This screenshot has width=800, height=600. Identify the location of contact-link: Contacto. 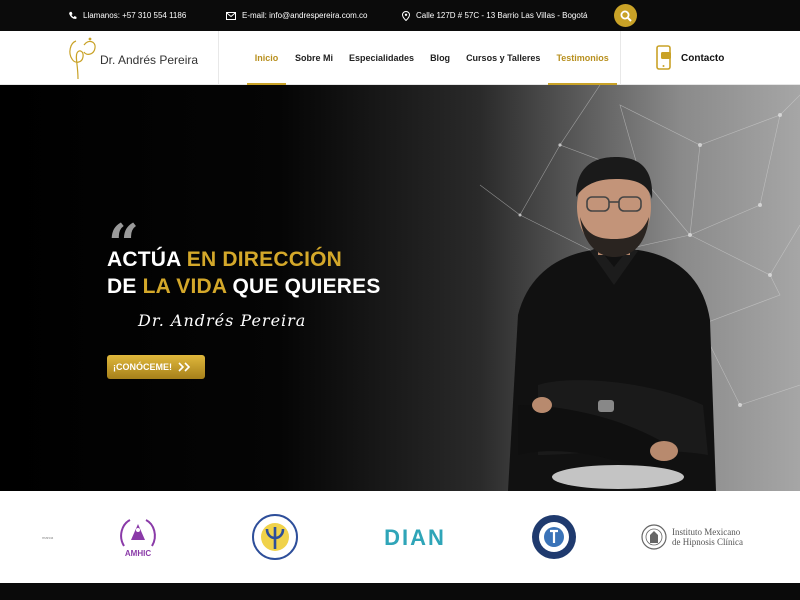
(689, 58).